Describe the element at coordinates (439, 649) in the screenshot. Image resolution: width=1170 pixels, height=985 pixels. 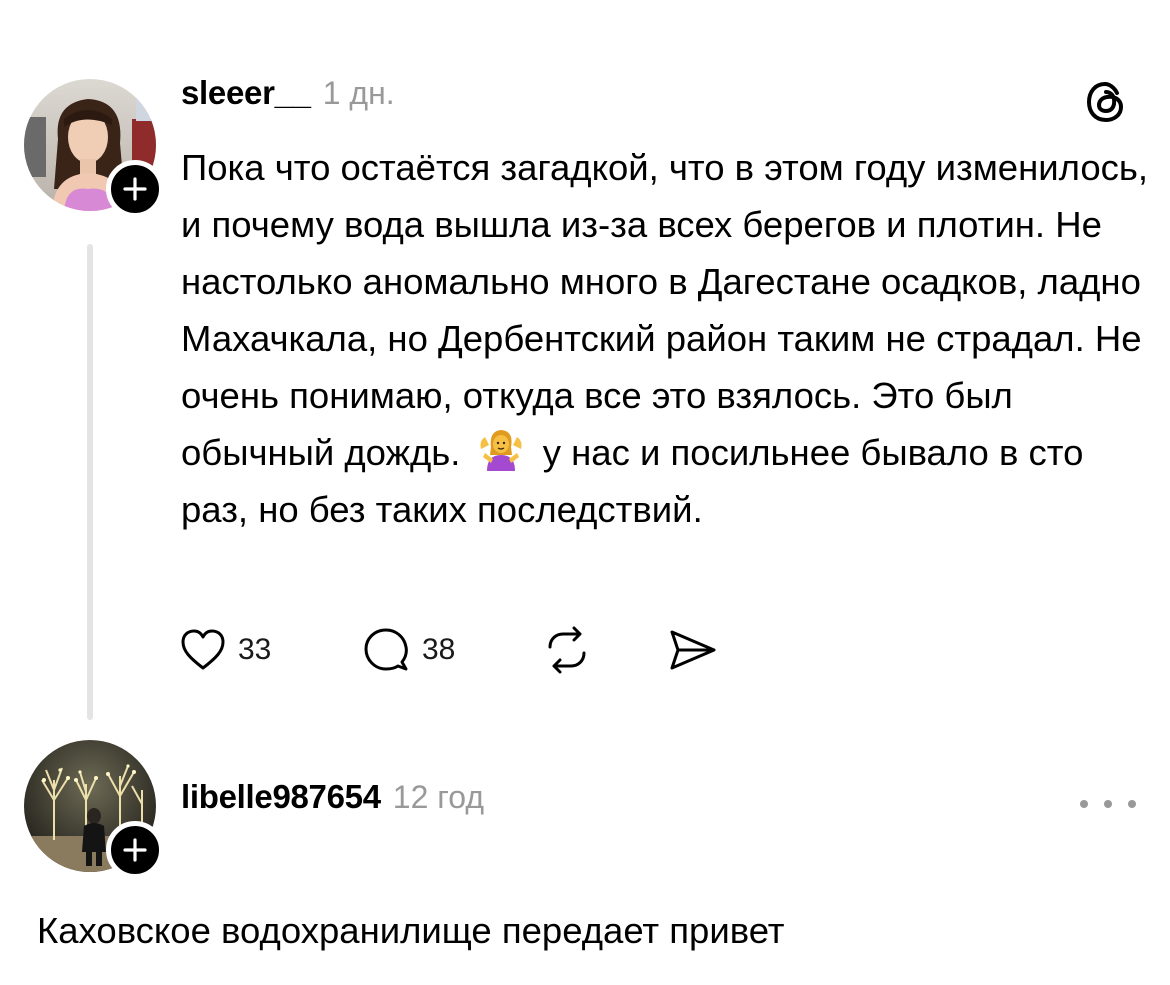
I see `reply-count: 38` at that location.